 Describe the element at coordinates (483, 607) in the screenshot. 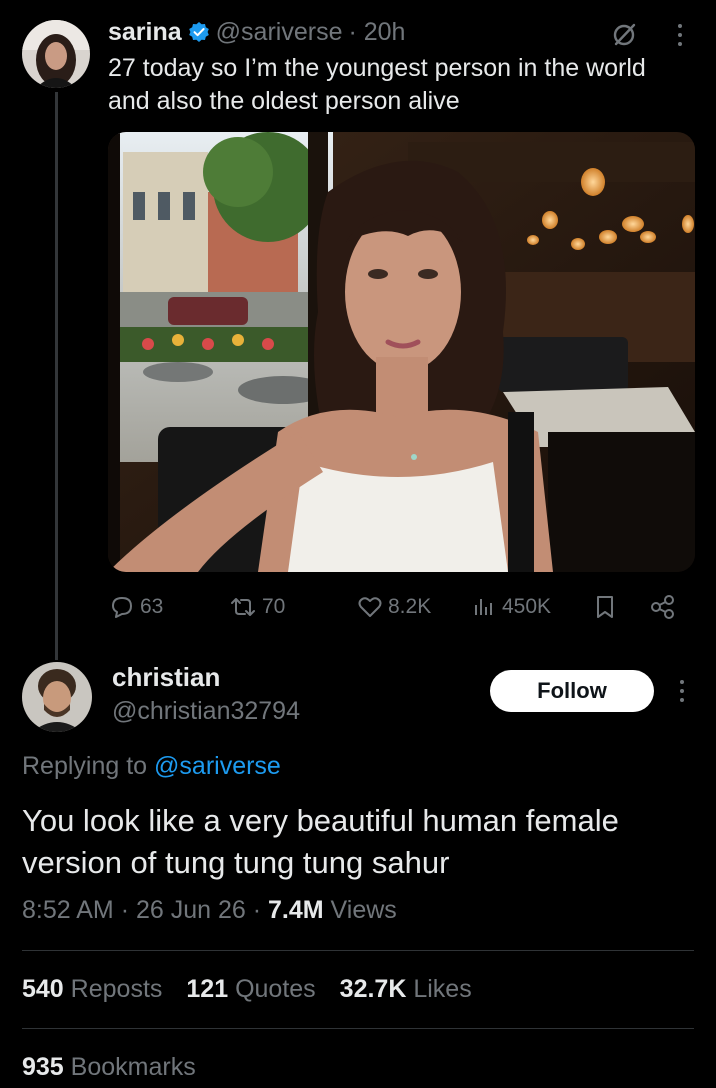

I see `views-chart-icon` at that location.